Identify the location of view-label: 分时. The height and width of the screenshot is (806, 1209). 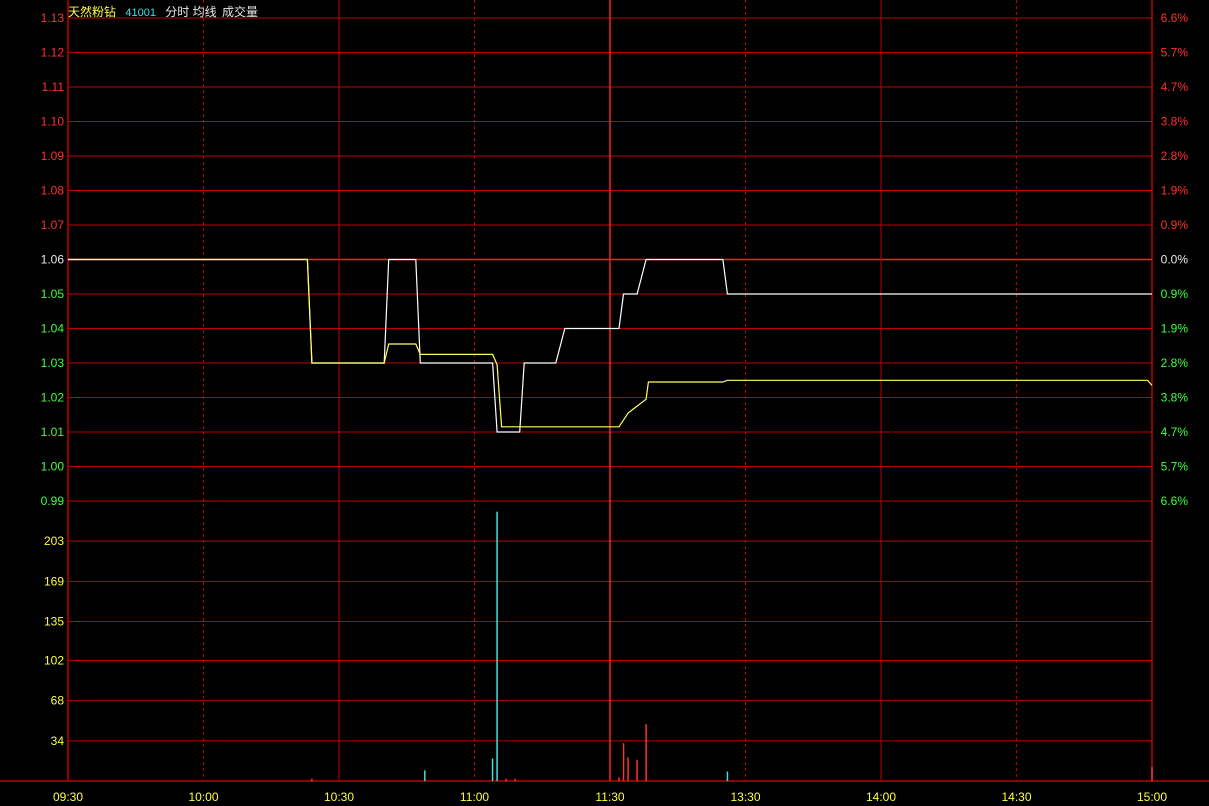
(177, 12).